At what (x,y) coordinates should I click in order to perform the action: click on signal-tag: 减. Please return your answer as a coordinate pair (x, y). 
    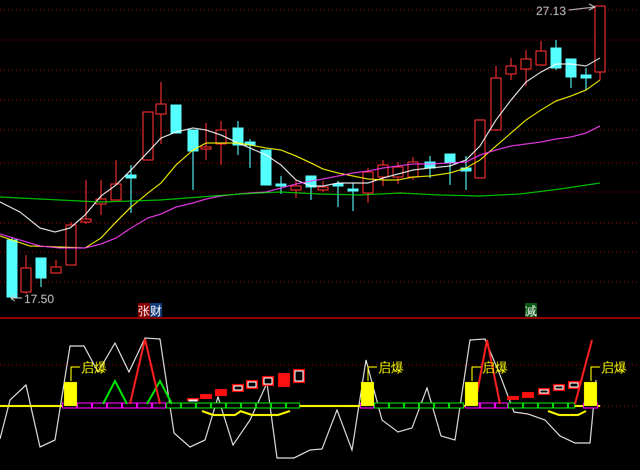
    Looking at the image, I should click on (531, 310).